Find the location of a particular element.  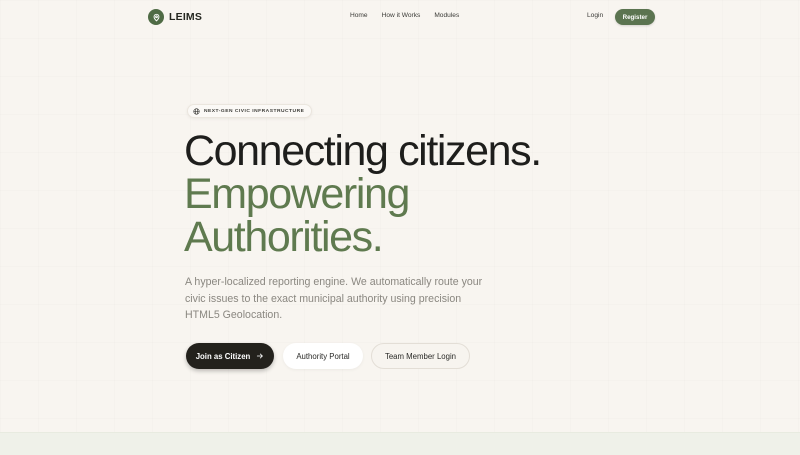

nav-link-modules: Modules is located at coordinates (446, 15).